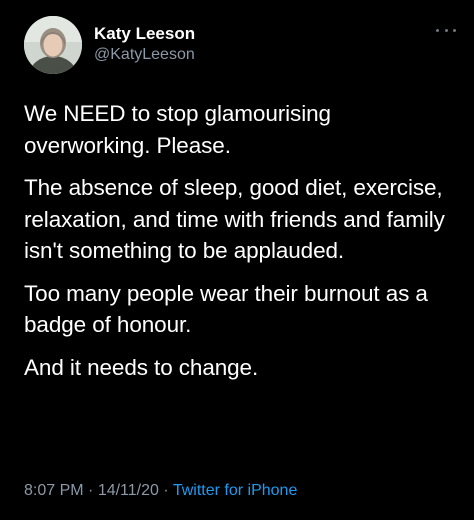 The height and width of the screenshot is (520, 474). What do you see at coordinates (144, 34) in the screenshot?
I see `author-display-name: Katy Leeson` at bounding box center [144, 34].